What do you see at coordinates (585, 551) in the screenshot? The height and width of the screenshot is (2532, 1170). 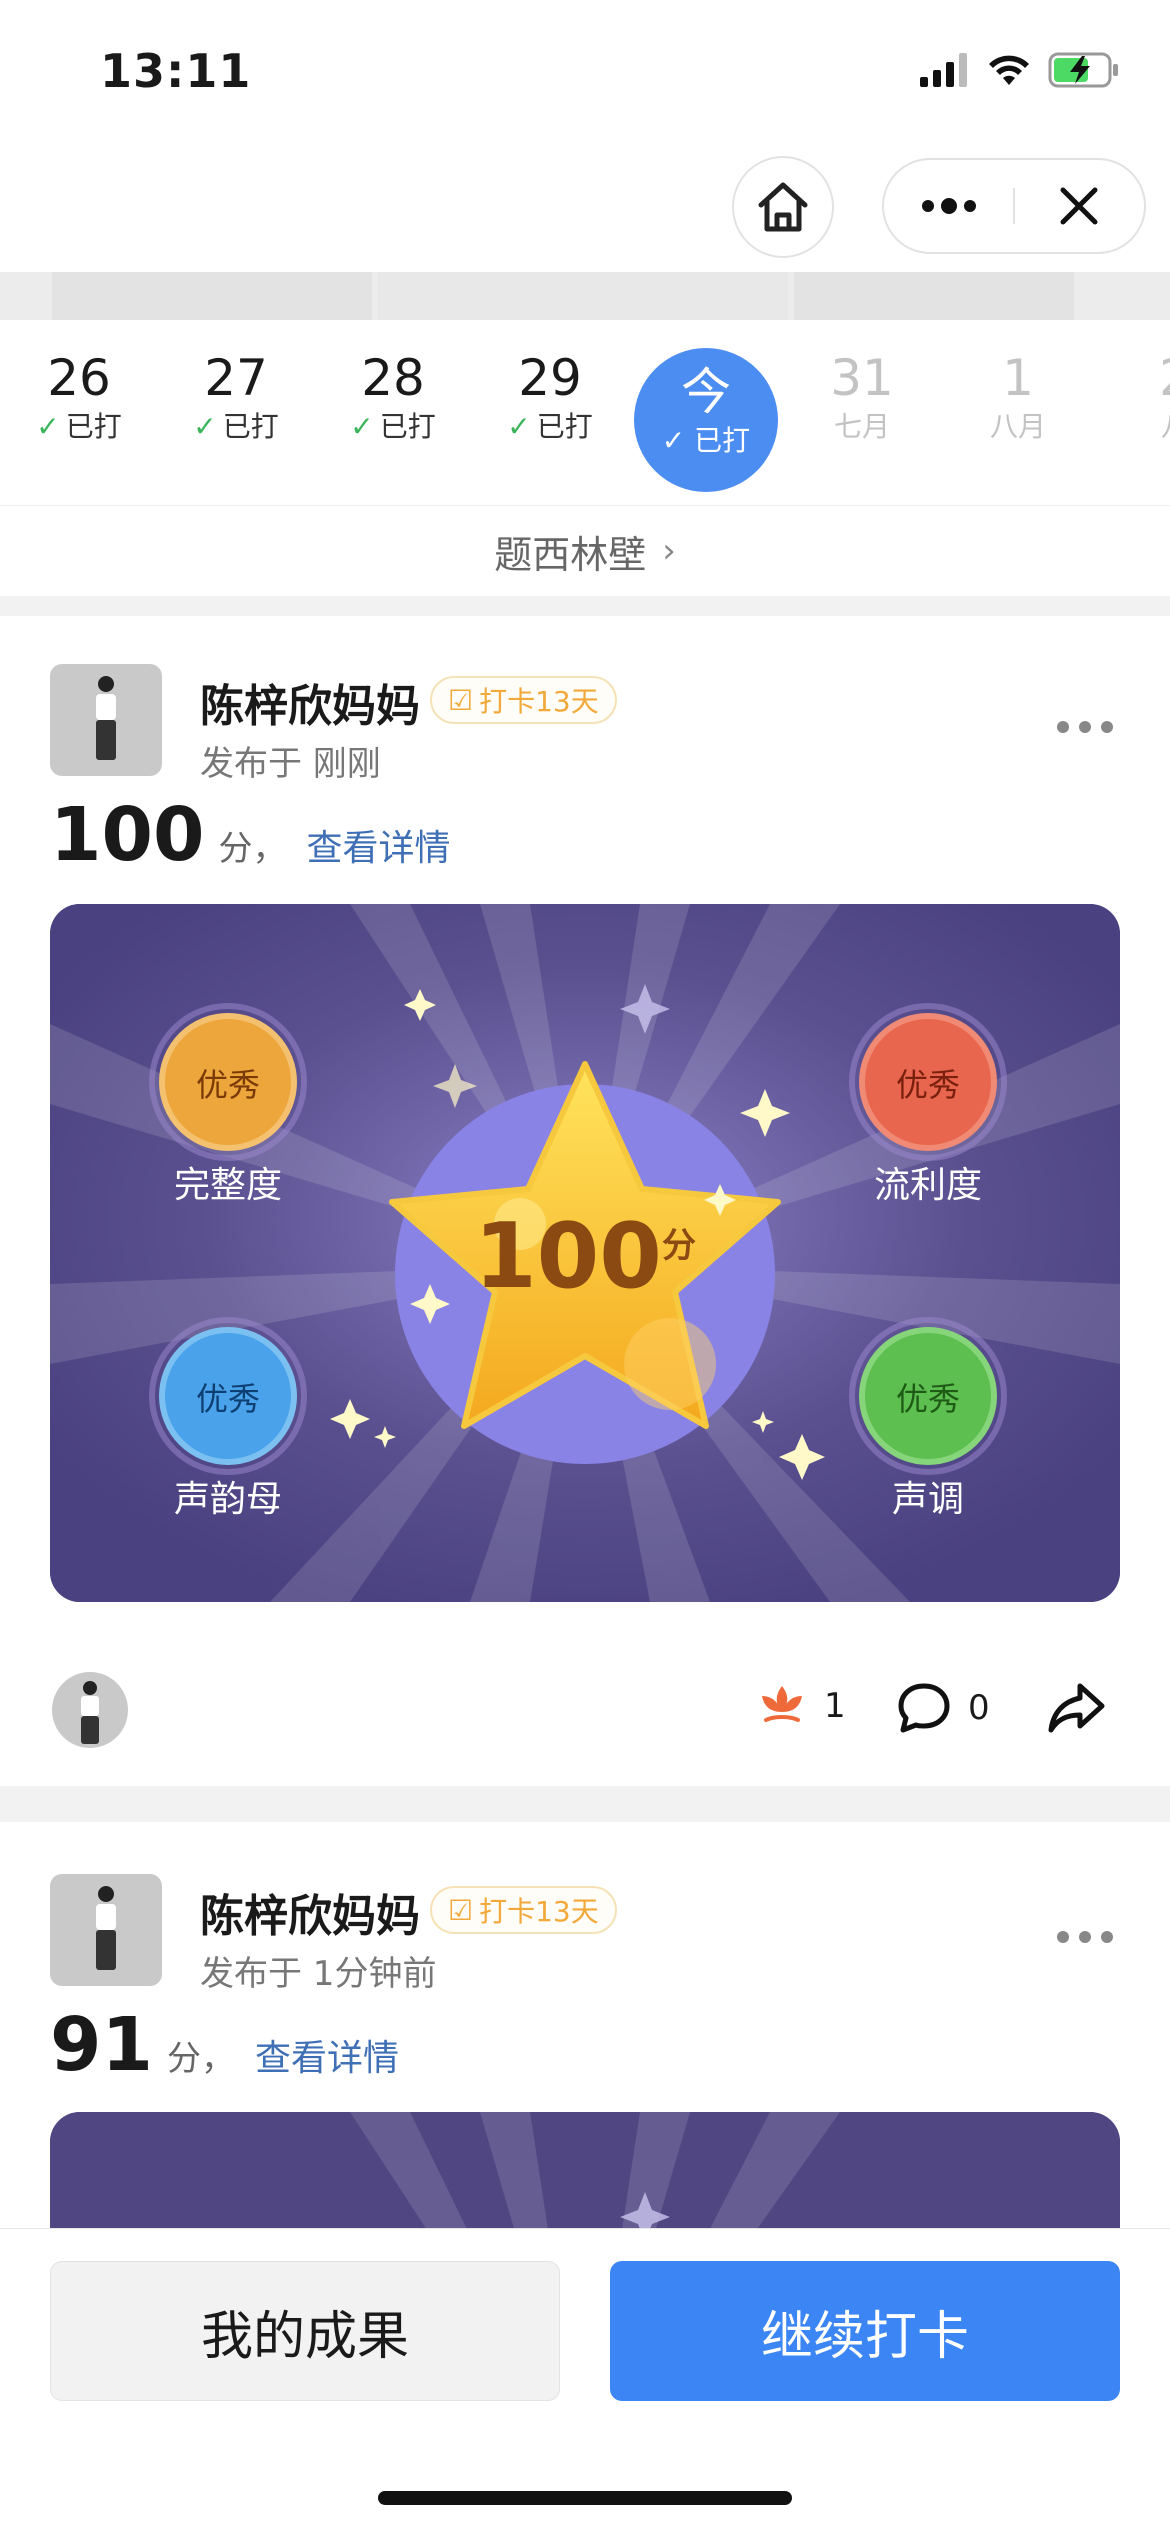 I see `poem-title-link: 题西林壁 ›` at bounding box center [585, 551].